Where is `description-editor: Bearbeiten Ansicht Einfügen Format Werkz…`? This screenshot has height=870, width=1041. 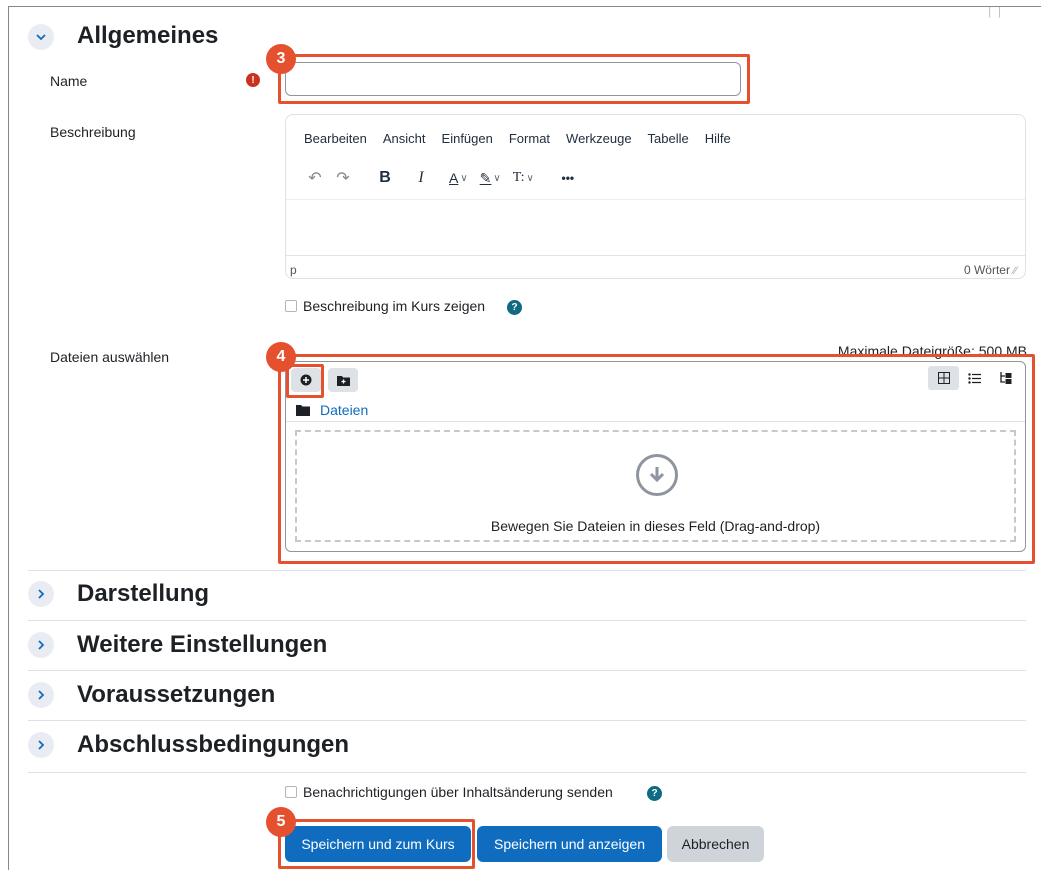
description-editor: Bearbeiten Ansicht Einfügen Format Werkz… is located at coordinates (655, 196).